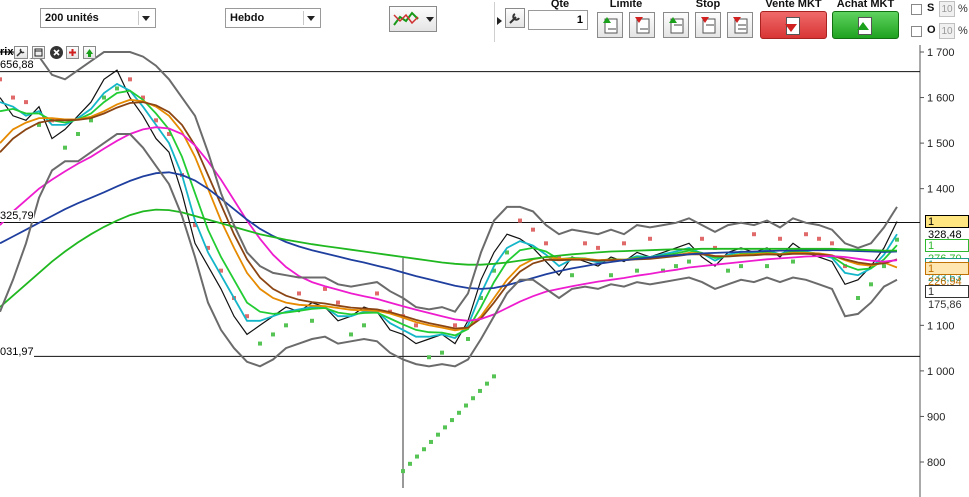 The height and width of the screenshot is (497, 969). I want to click on wrench-icon, so click(20, 52).